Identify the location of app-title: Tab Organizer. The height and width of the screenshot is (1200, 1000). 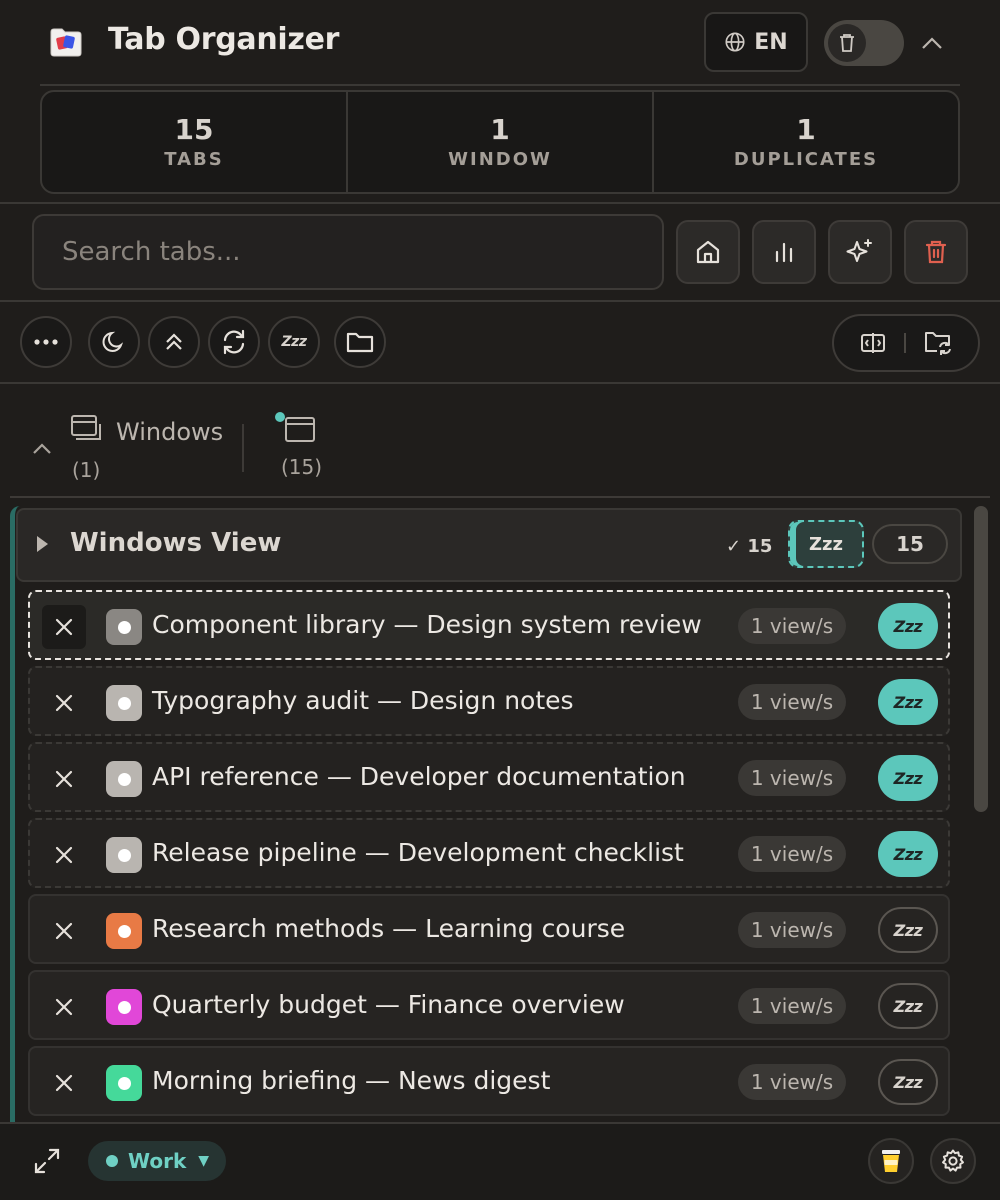
(224, 39).